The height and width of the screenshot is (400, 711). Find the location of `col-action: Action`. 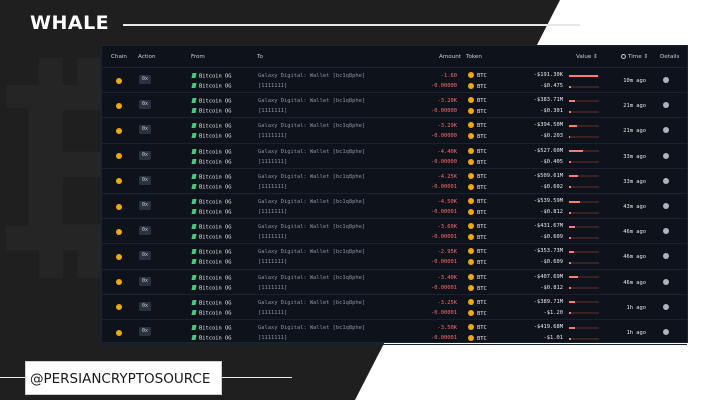

col-action: Action is located at coordinates (147, 57).